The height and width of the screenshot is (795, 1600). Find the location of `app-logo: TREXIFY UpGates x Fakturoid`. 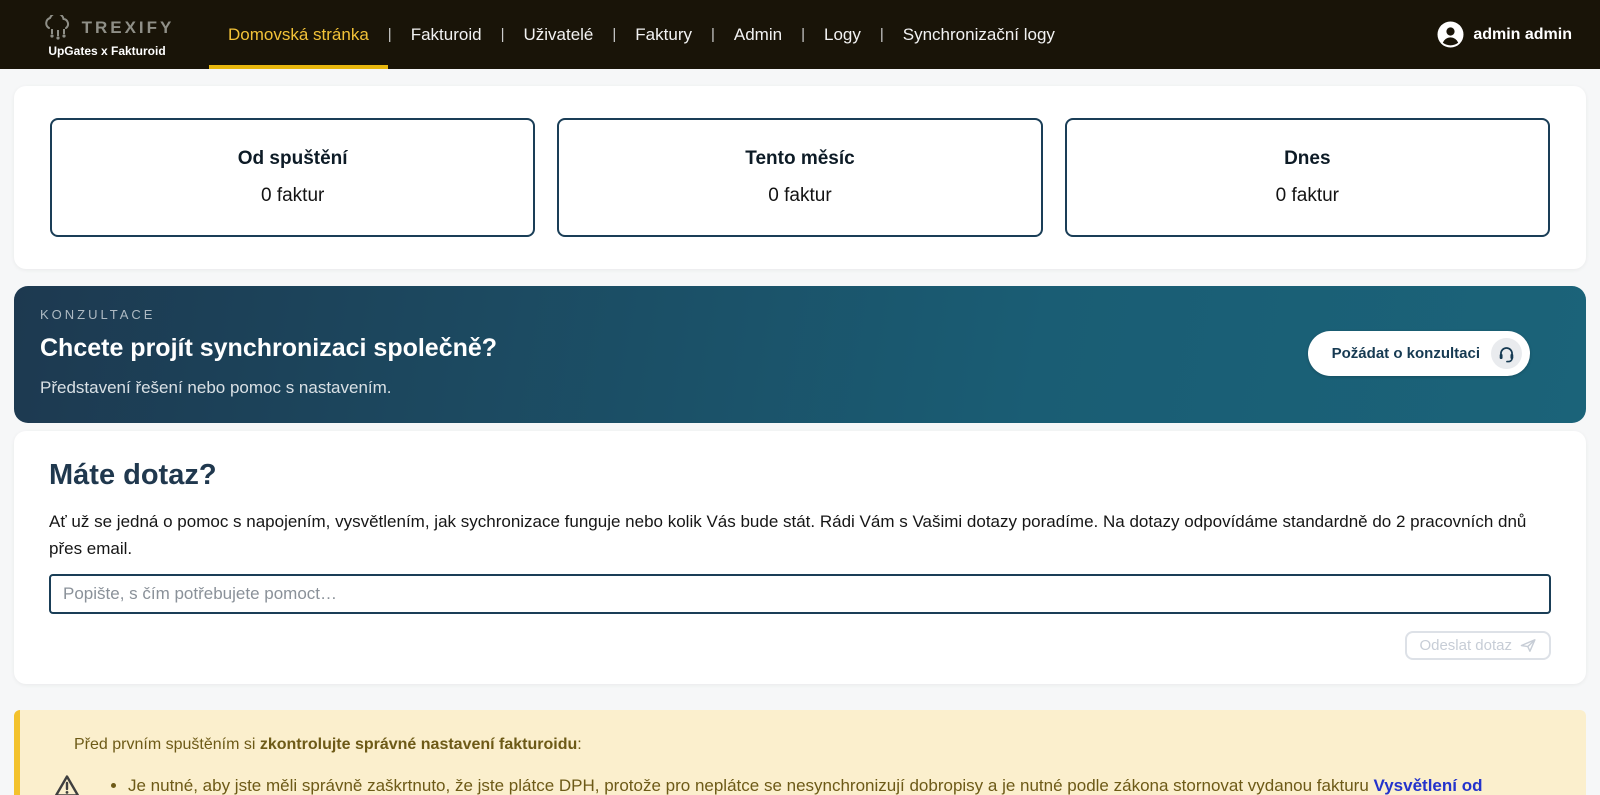

app-logo: TREXIFY UpGates x Fakturoid is located at coordinates (107, 34).